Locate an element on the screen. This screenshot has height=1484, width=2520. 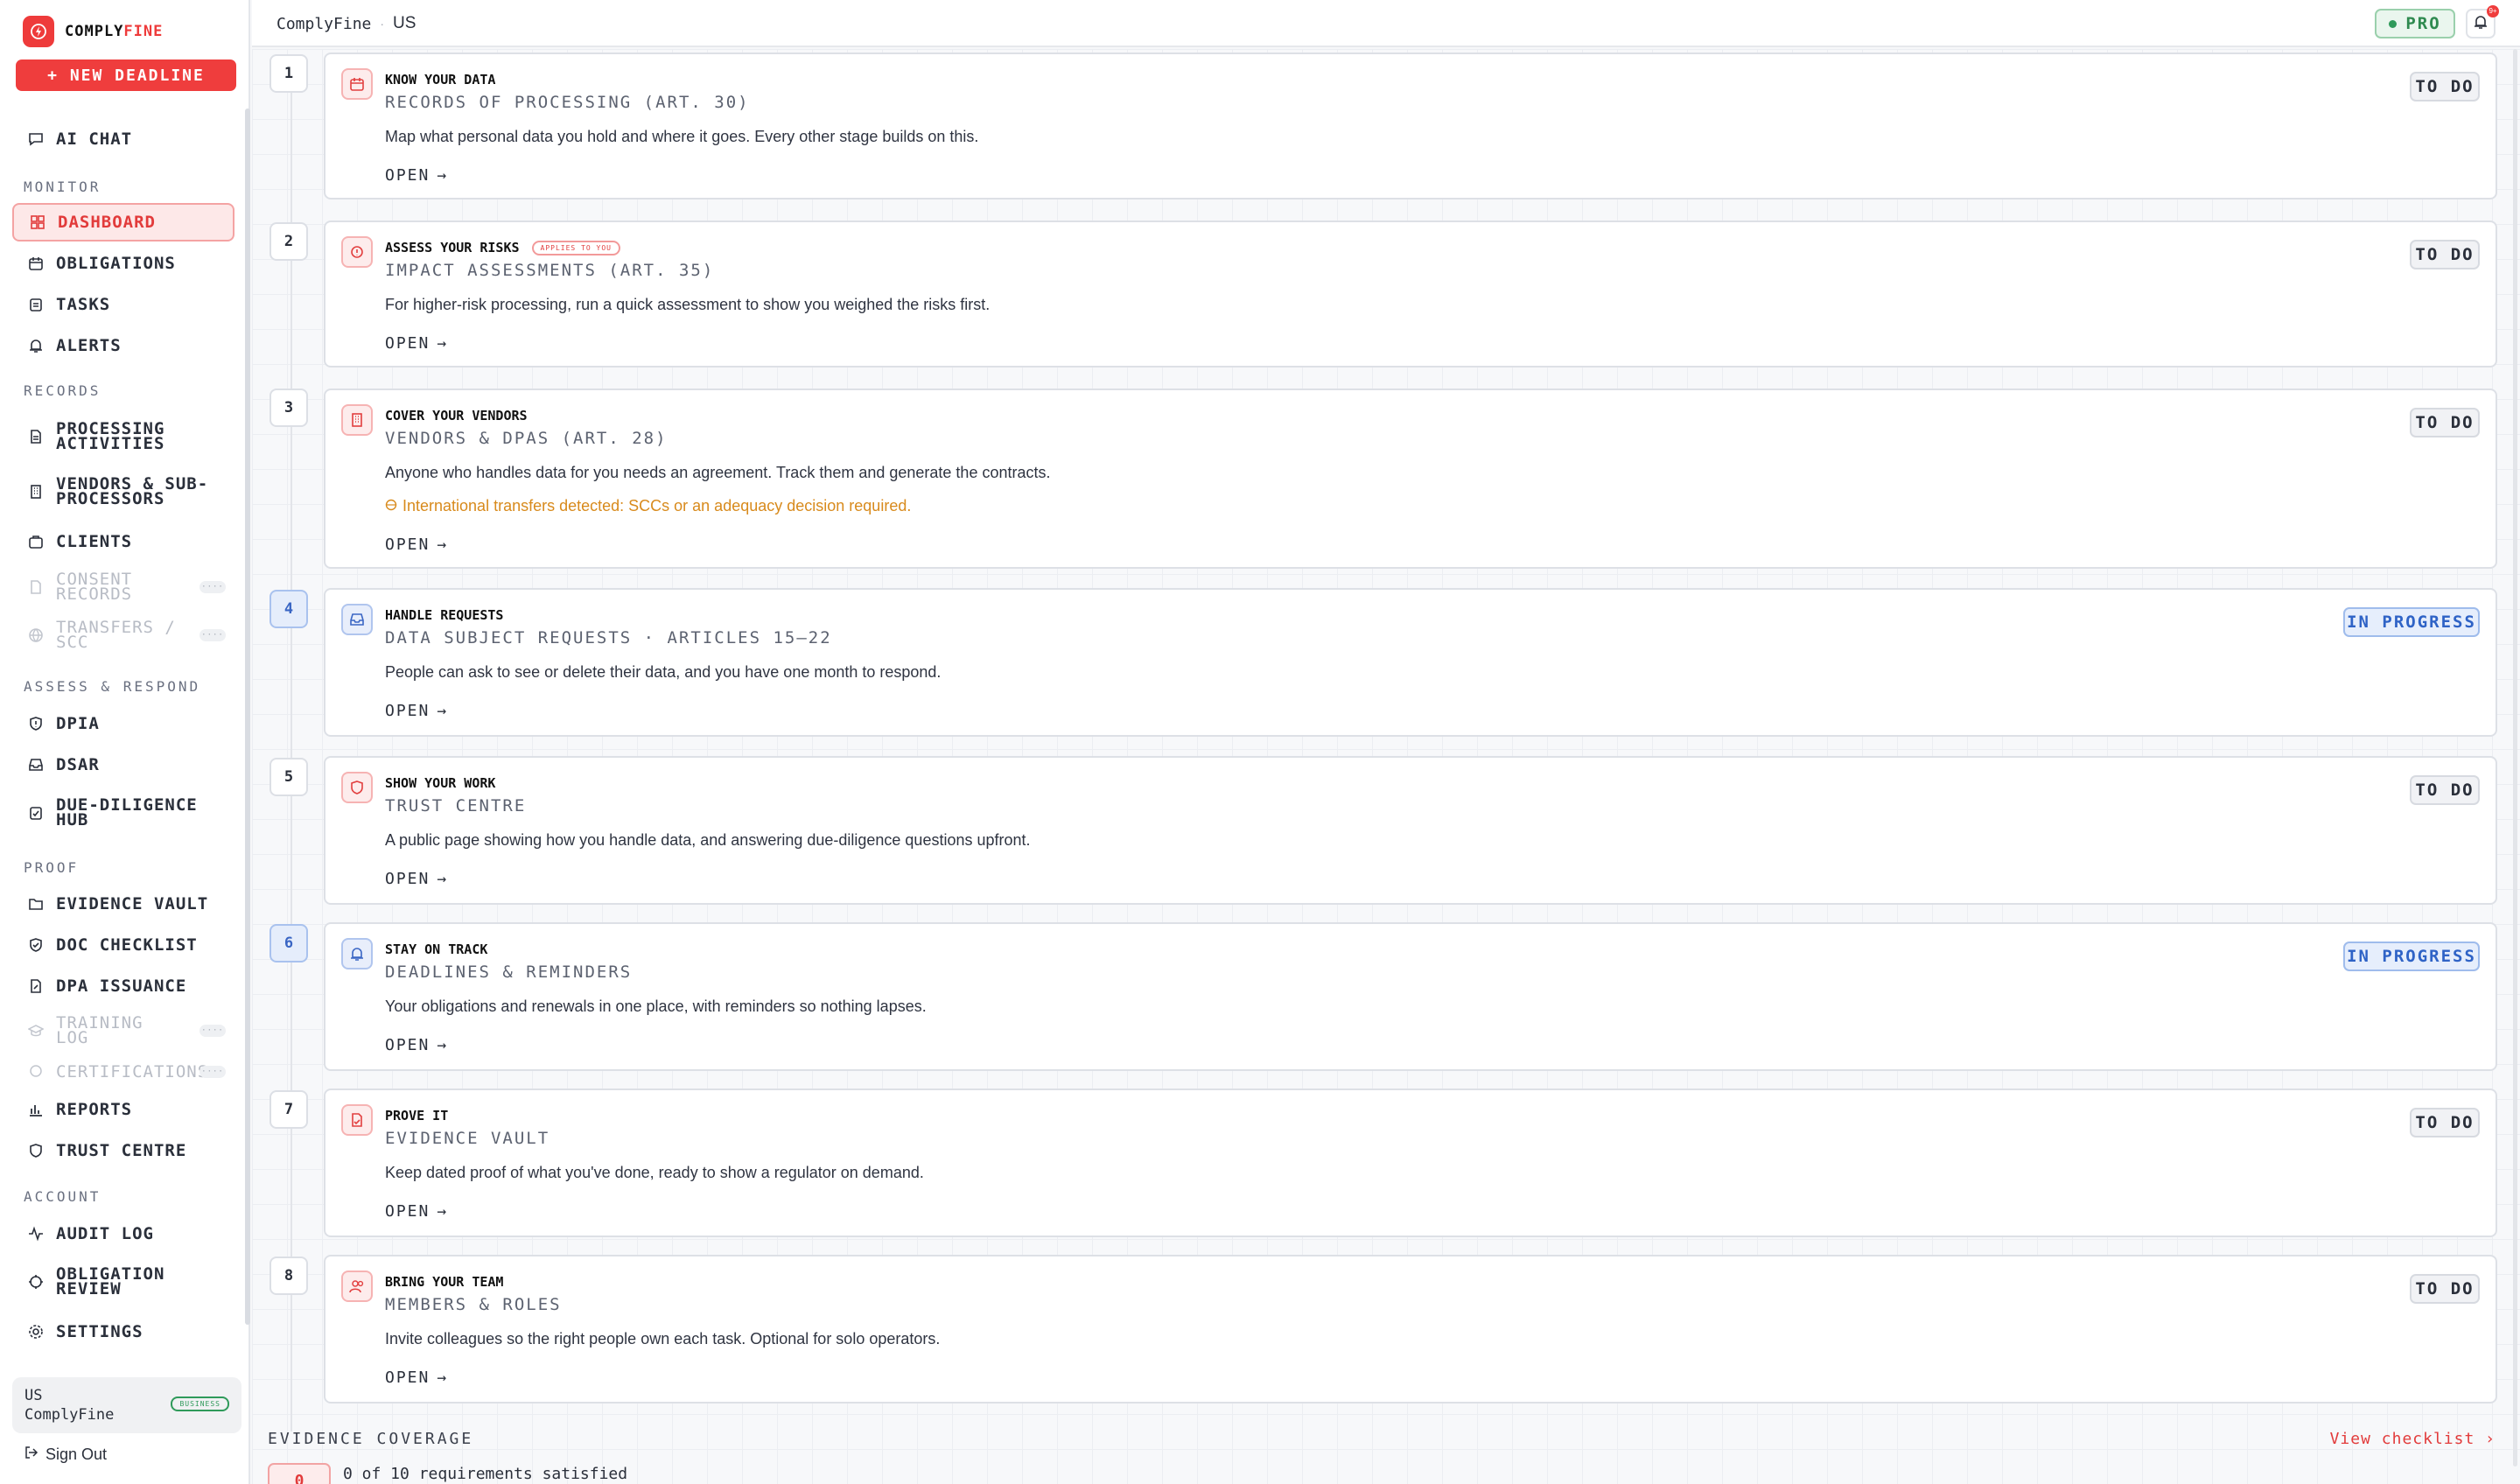
folder-icon is located at coordinates (36, 904).